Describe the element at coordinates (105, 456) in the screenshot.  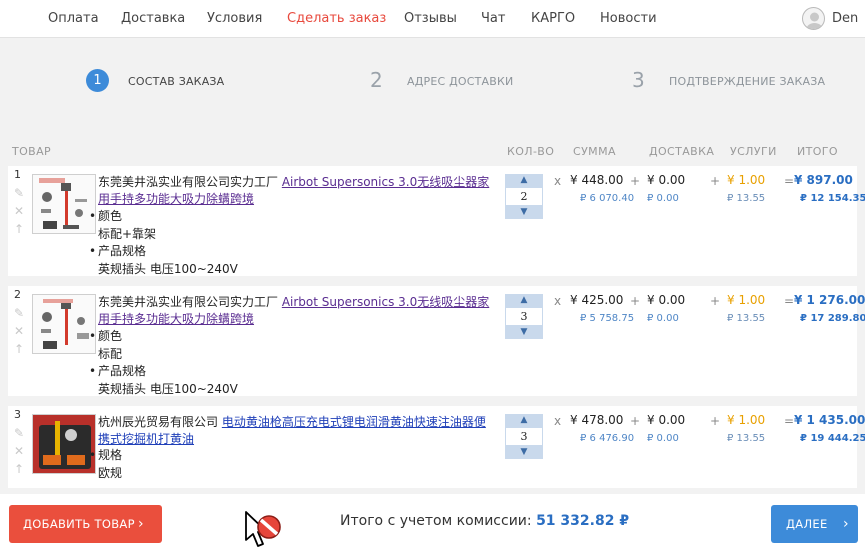
I see `option-name: 规格` at that location.